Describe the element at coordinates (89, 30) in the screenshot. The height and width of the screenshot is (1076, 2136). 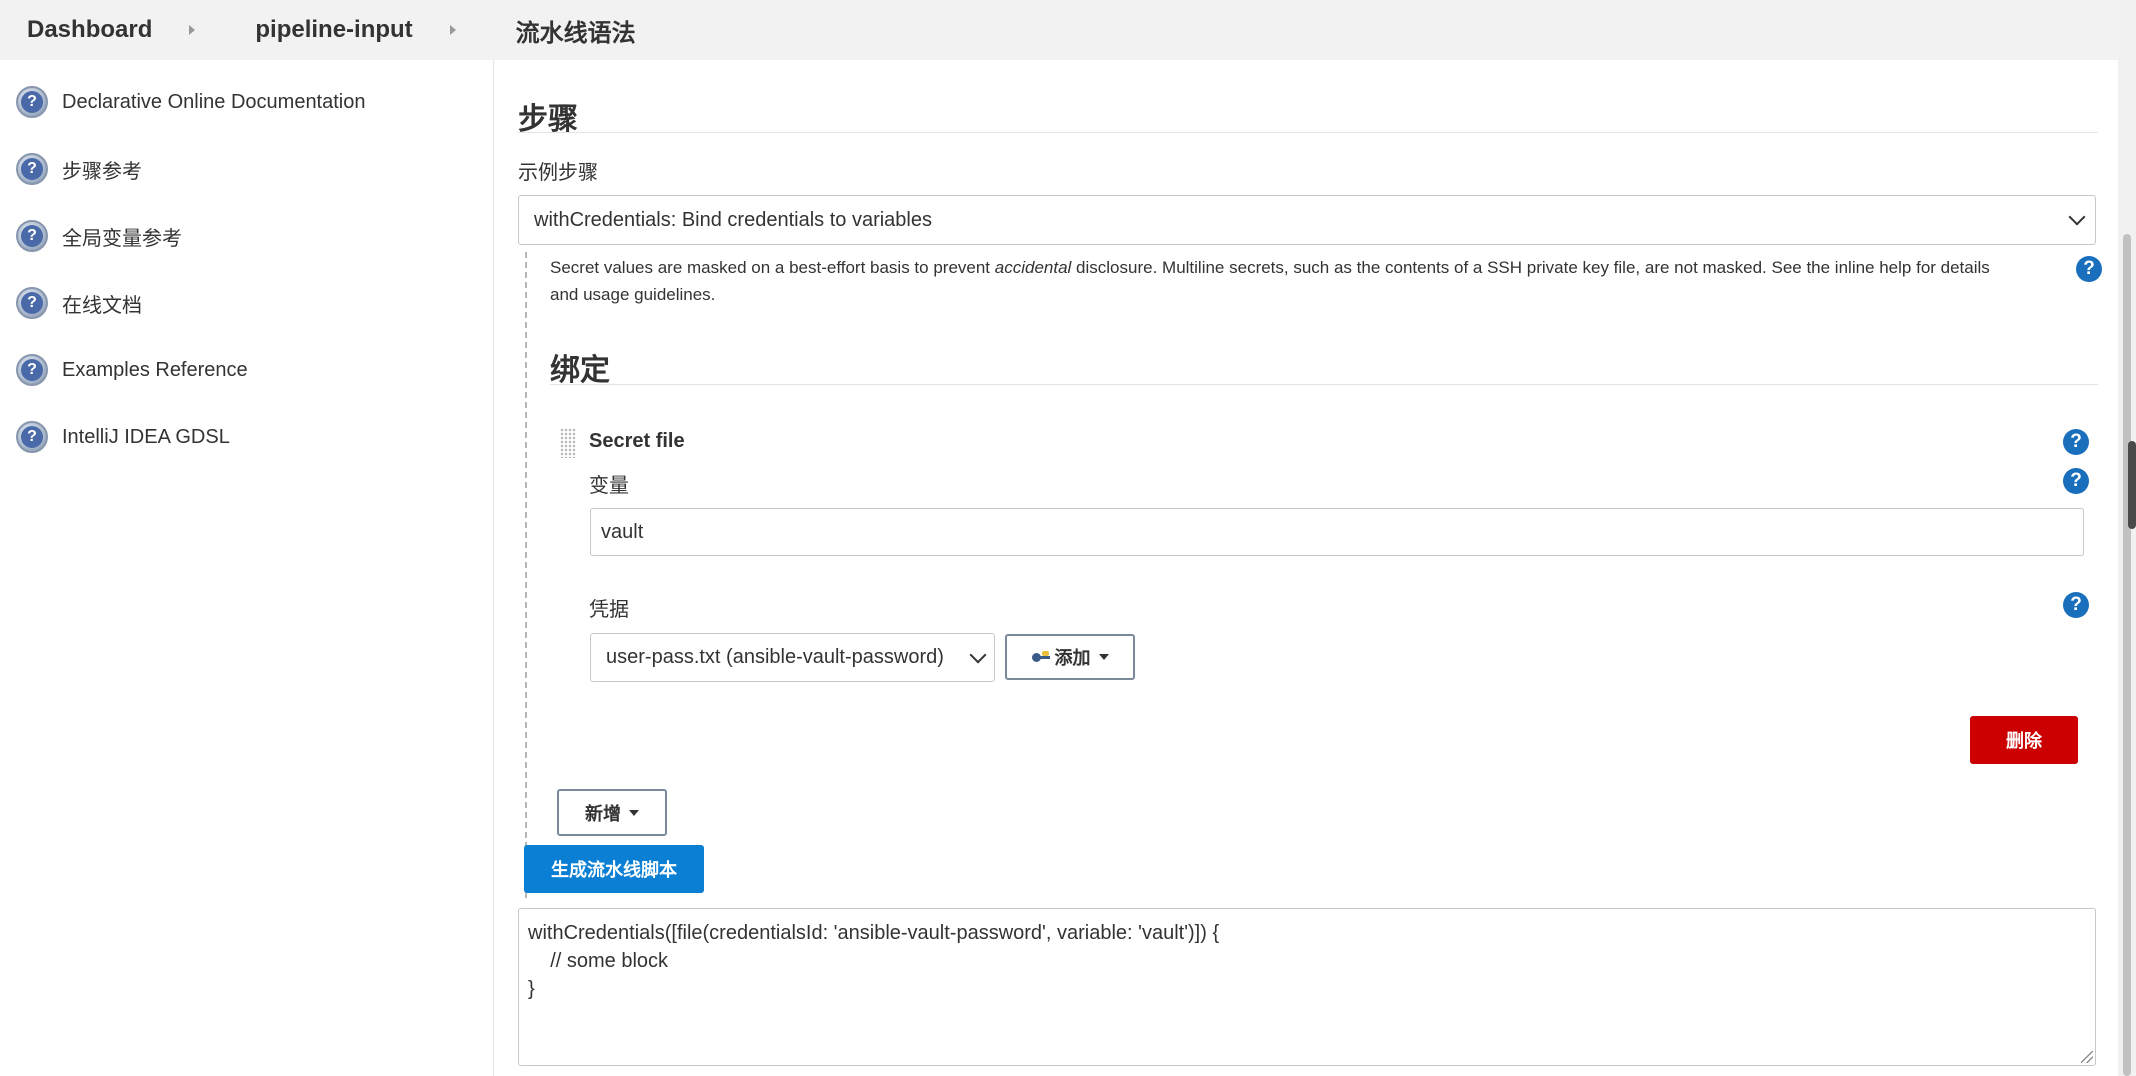
I see `breadcrumb-dashboard: Dashboard` at that location.